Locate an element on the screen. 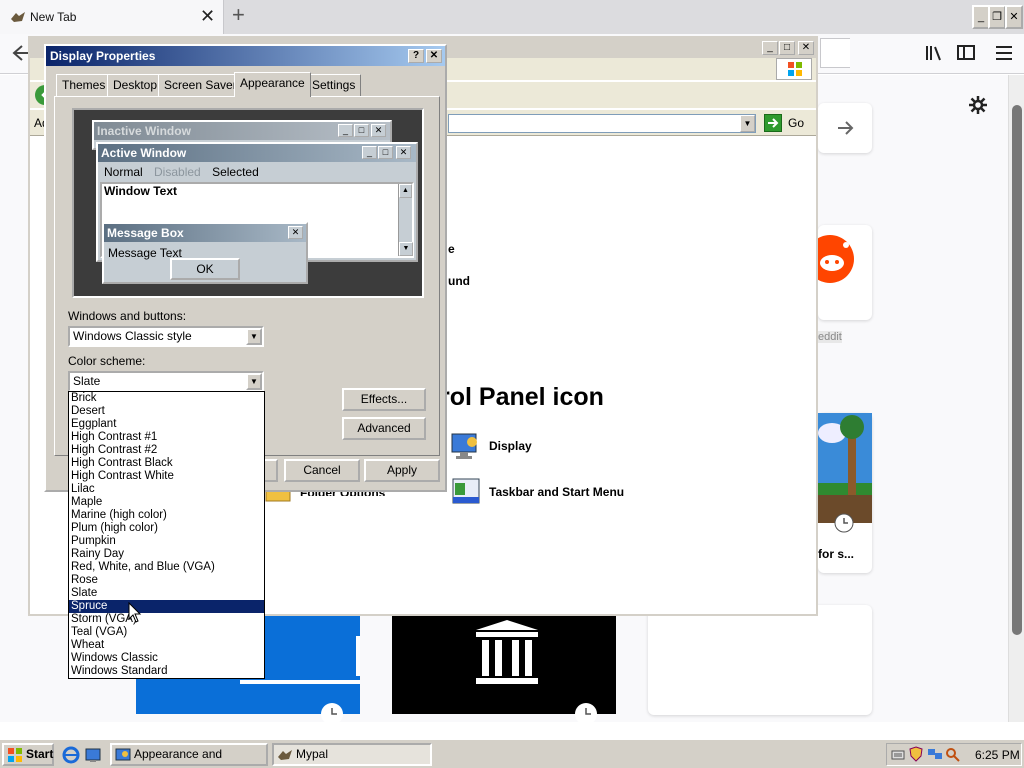 Image resolution: width=1024 pixels, height=768 pixels. color-scheme-option: Pumpkin is located at coordinates (166, 541).